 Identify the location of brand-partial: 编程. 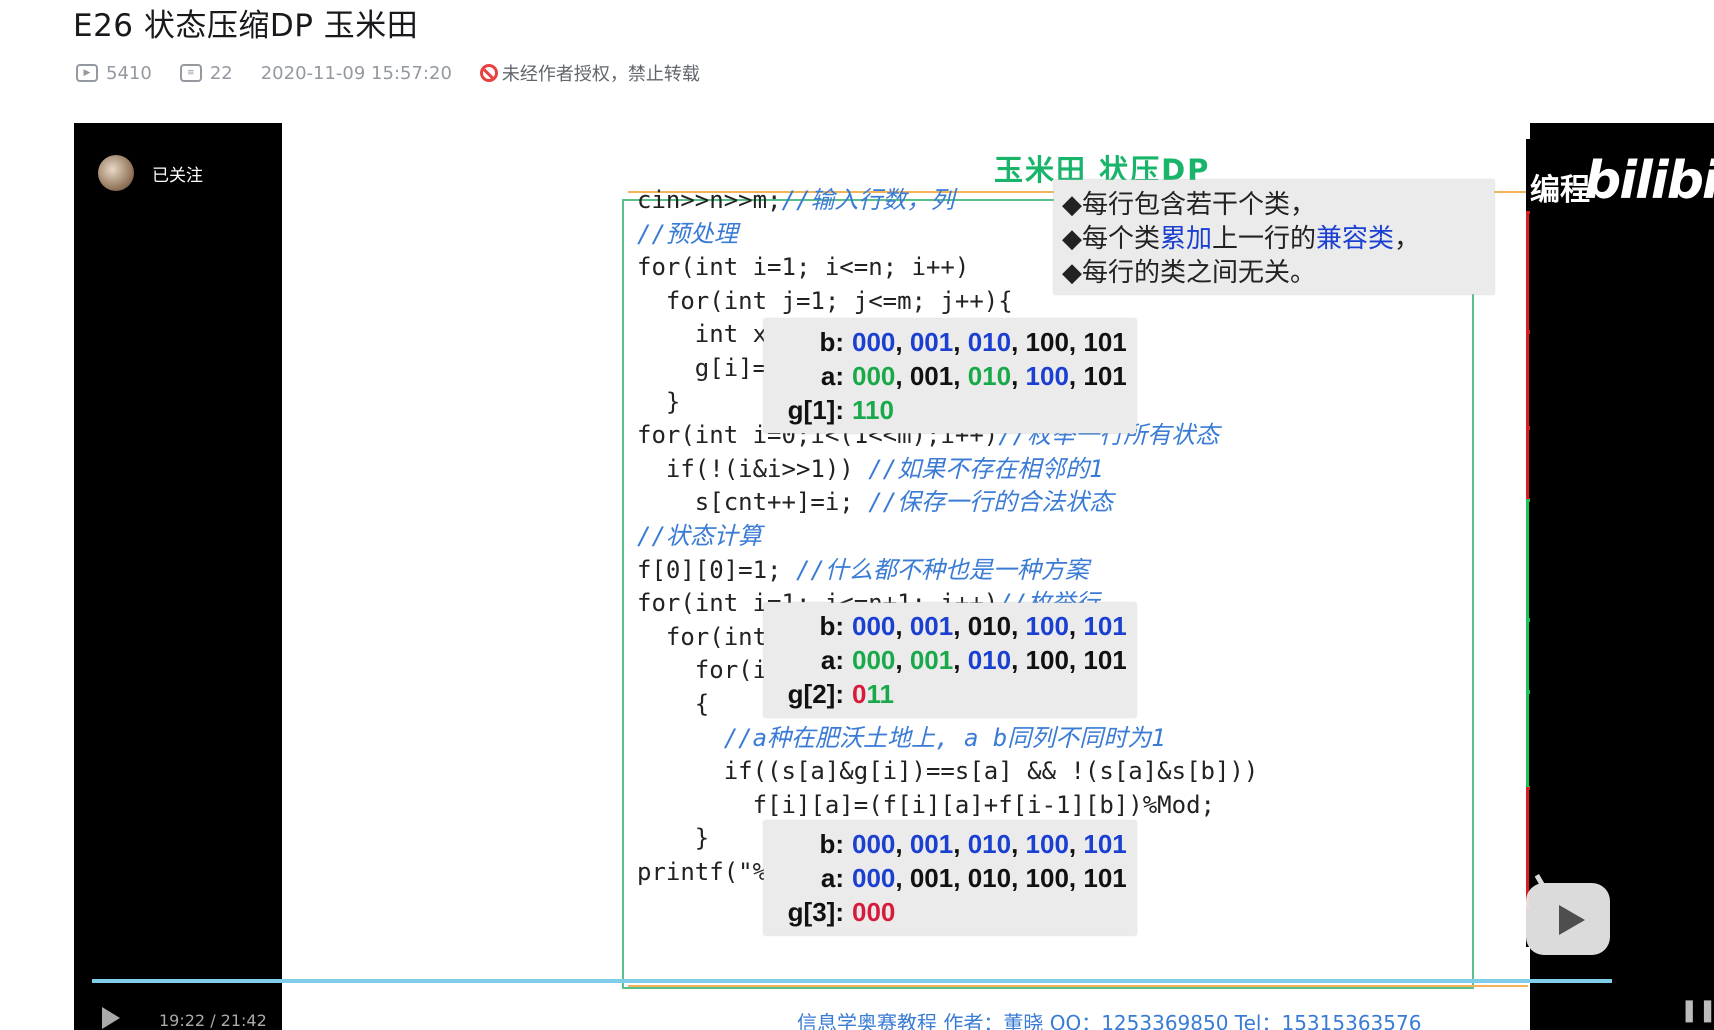
(1560, 190).